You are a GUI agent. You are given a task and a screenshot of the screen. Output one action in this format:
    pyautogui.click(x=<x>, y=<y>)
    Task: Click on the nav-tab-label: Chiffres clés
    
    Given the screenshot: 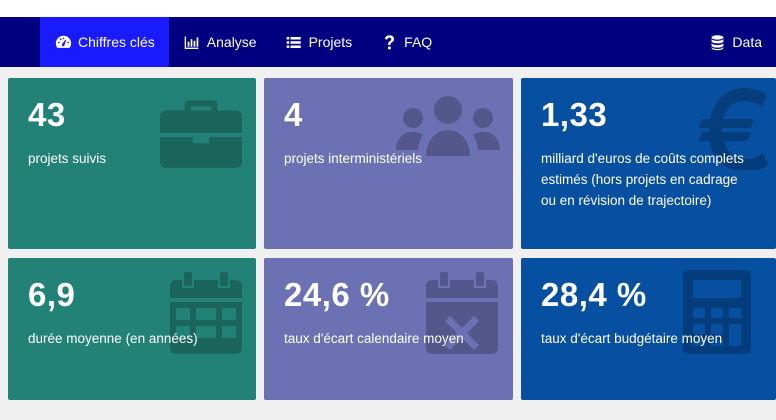 What is the action you would take?
    pyautogui.click(x=116, y=42)
    